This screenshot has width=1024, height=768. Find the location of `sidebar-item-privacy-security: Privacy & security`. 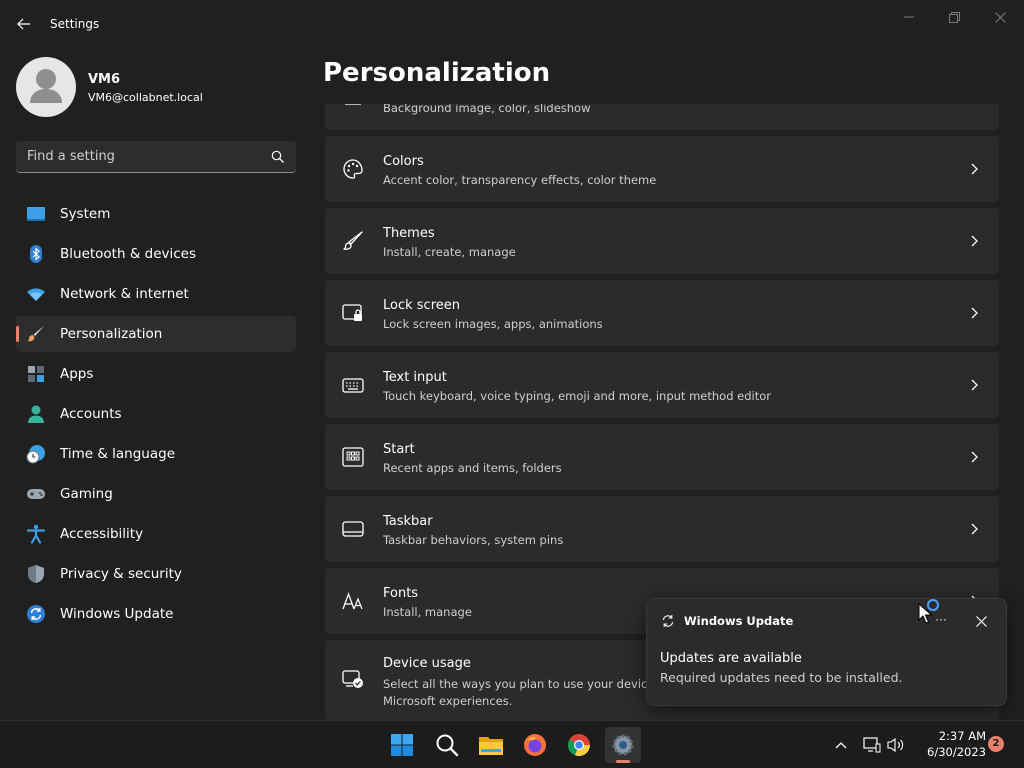

sidebar-item-privacy-security: Privacy & security is located at coordinates (156, 574).